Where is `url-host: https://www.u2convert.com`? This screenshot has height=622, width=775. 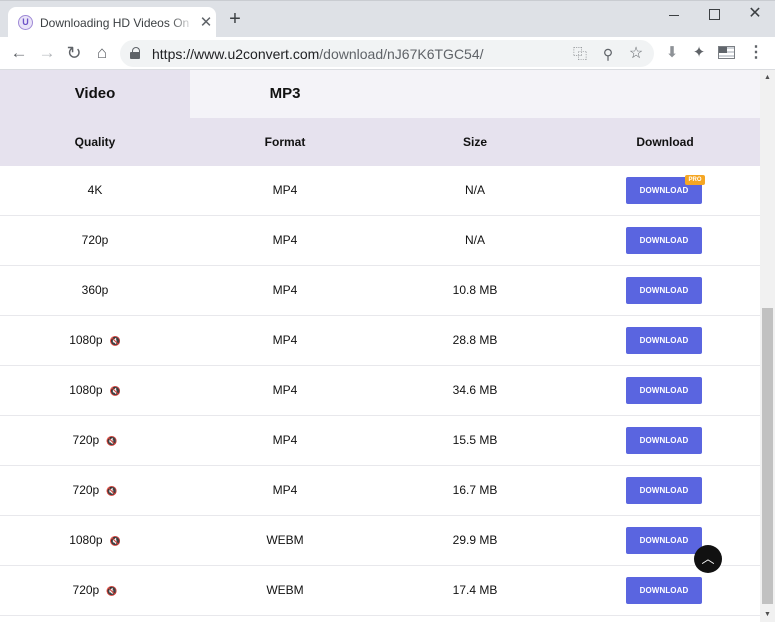
url-host: https://www.u2convert.com is located at coordinates (236, 54).